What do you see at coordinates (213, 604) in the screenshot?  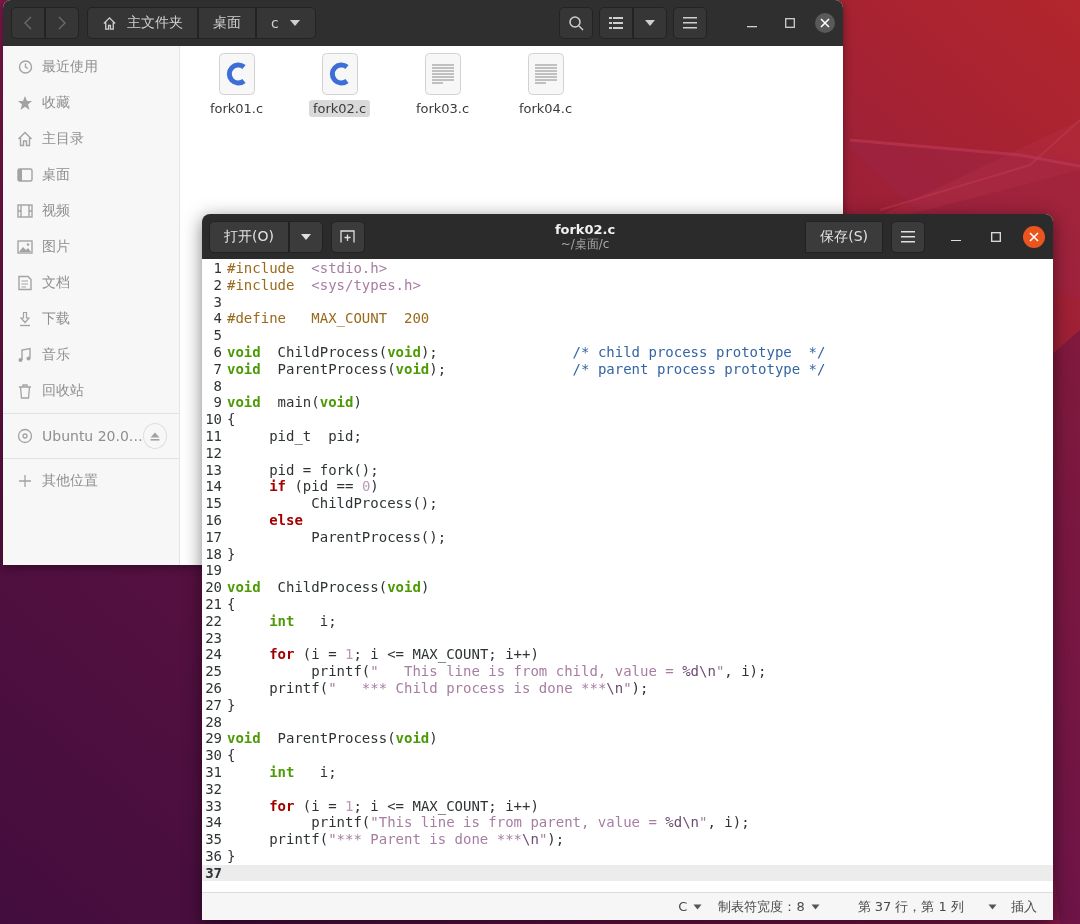 I see `line-number: 21` at bounding box center [213, 604].